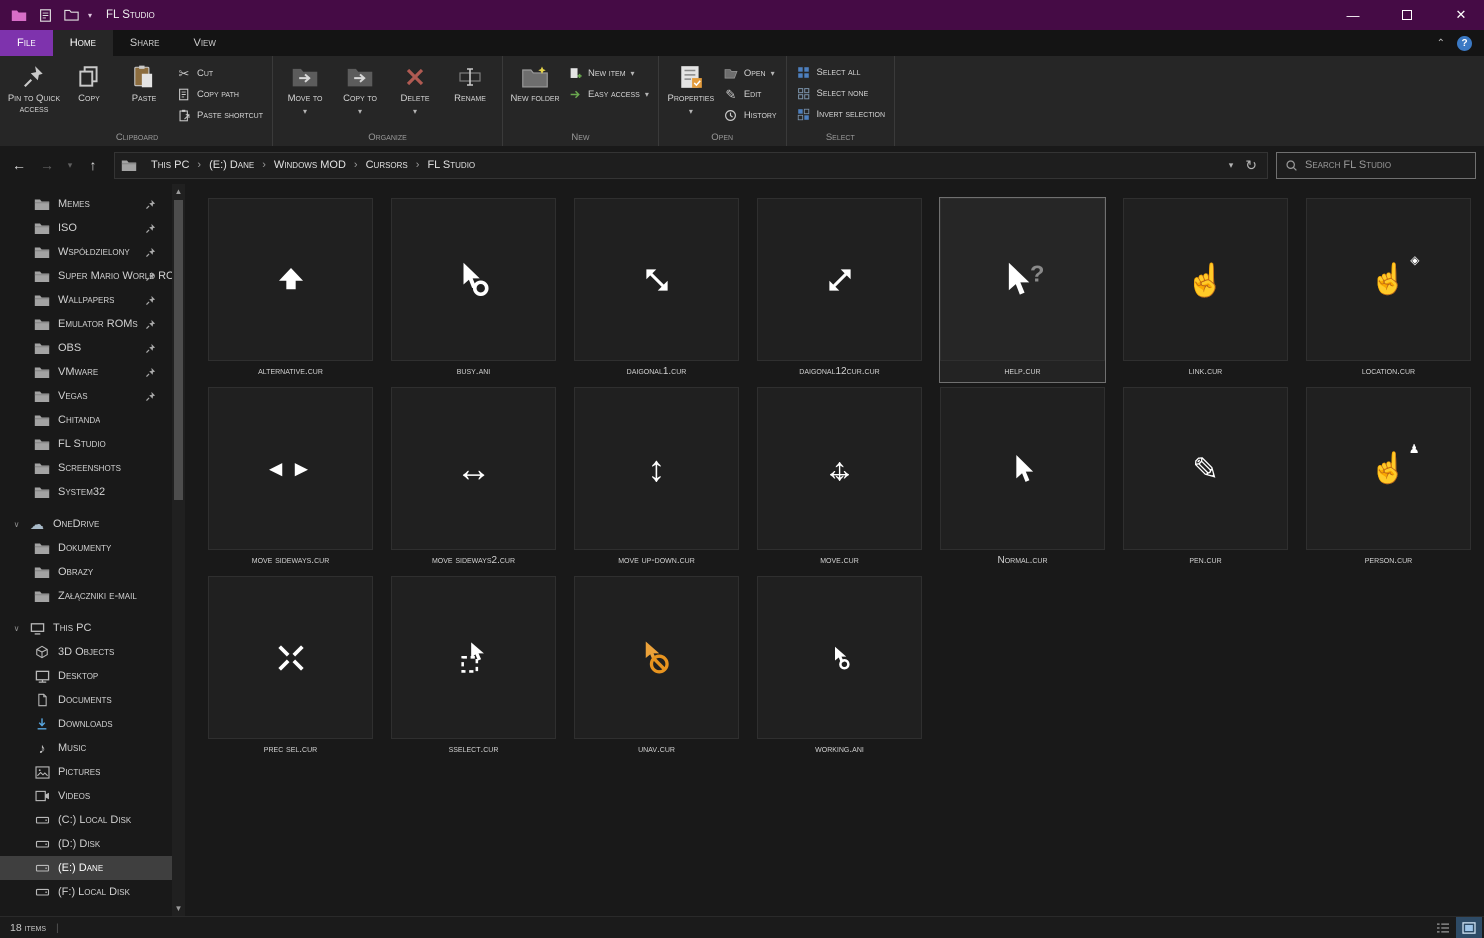 The width and height of the screenshot is (1484, 938). Describe the element at coordinates (360, 90) in the screenshot. I see `copy-to-button: Copy to ▾` at that location.